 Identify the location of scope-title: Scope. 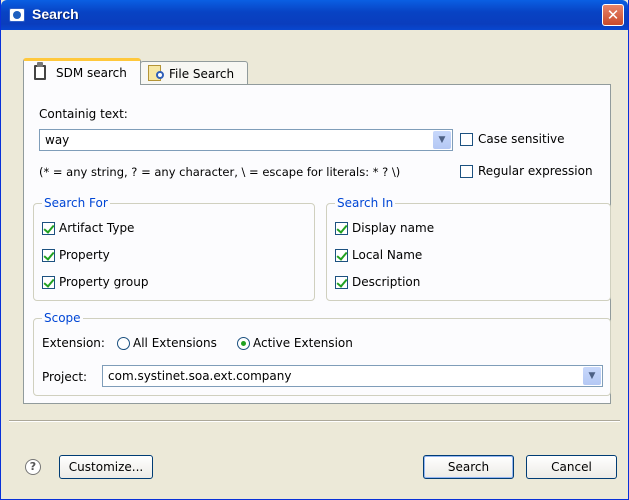
(62, 318).